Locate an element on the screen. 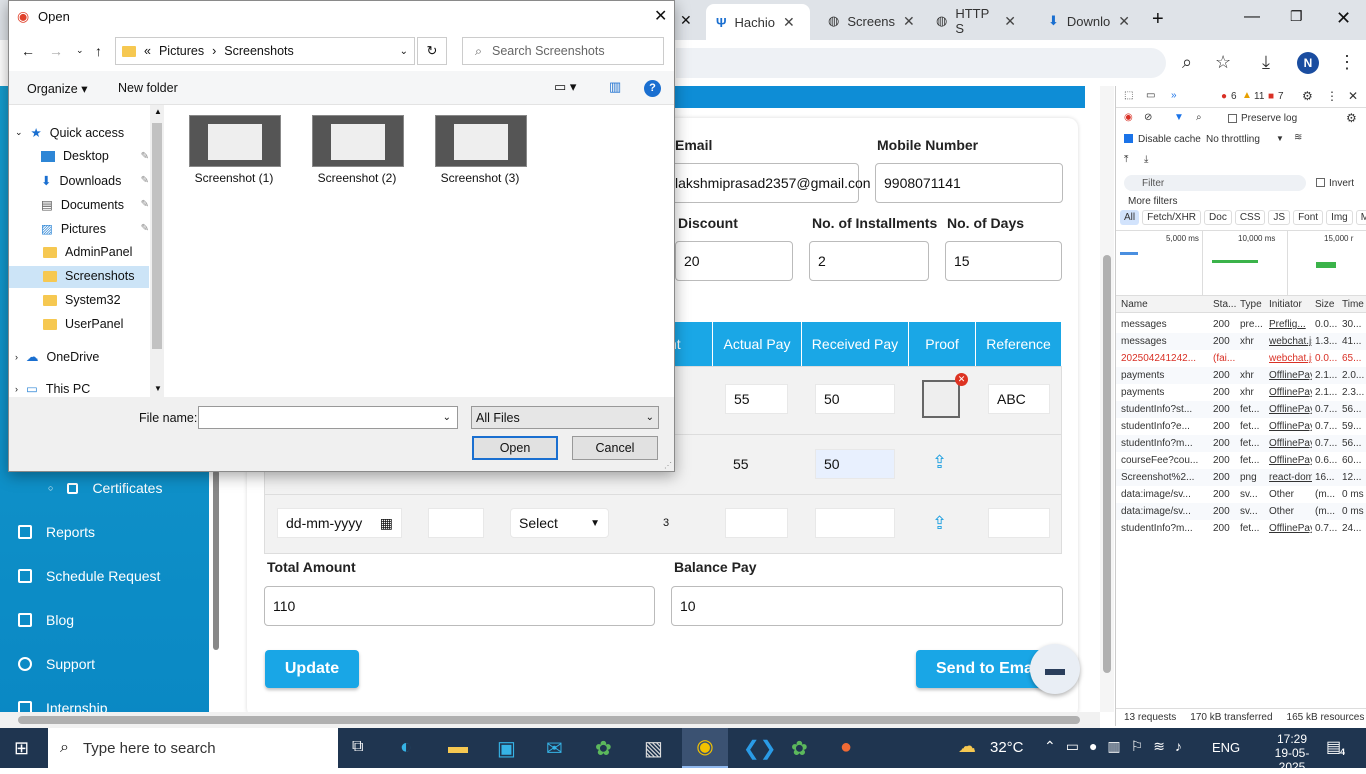 The width and height of the screenshot is (1366, 774). sidebar-scrollbar is located at coordinates (216, 560).